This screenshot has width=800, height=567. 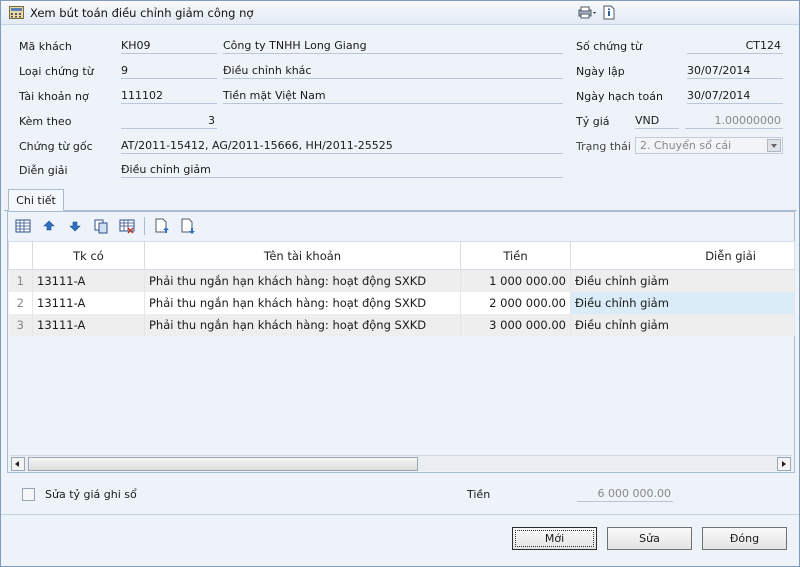 I want to click on footer-divider, so click(x=400, y=514).